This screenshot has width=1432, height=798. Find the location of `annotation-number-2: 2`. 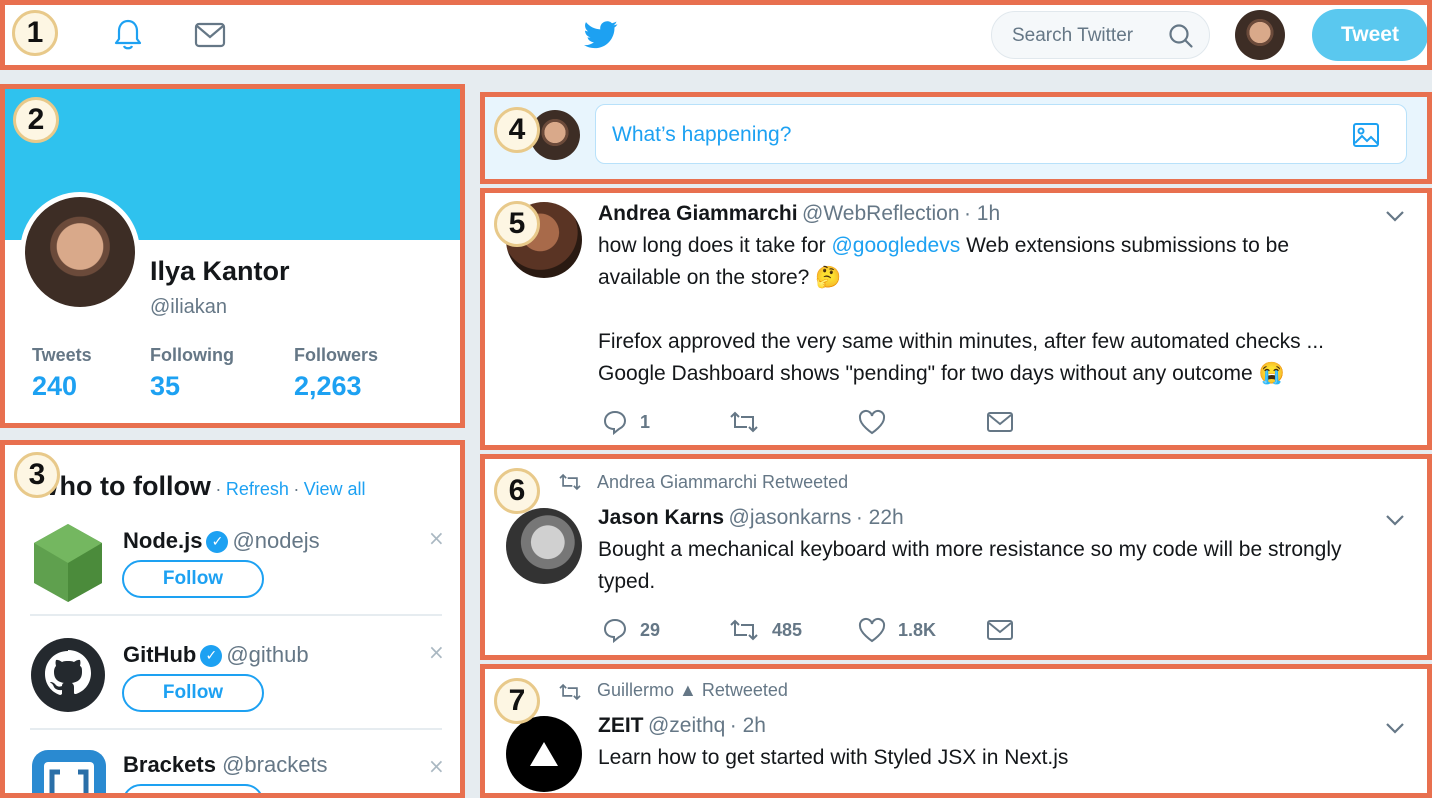

annotation-number-2: 2 is located at coordinates (36, 120).